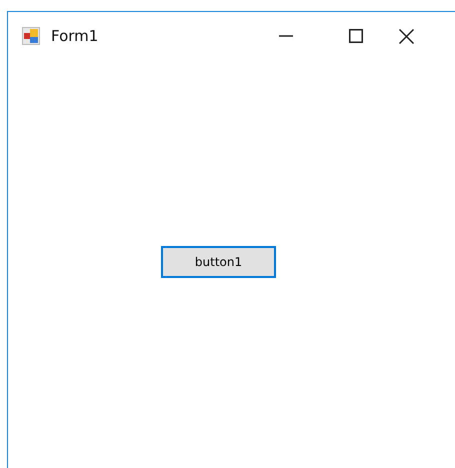 This screenshot has width=455, height=468. What do you see at coordinates (218, 262) in the screenshot?
I see `button1-button: button1` at bounding box center [218, 262].